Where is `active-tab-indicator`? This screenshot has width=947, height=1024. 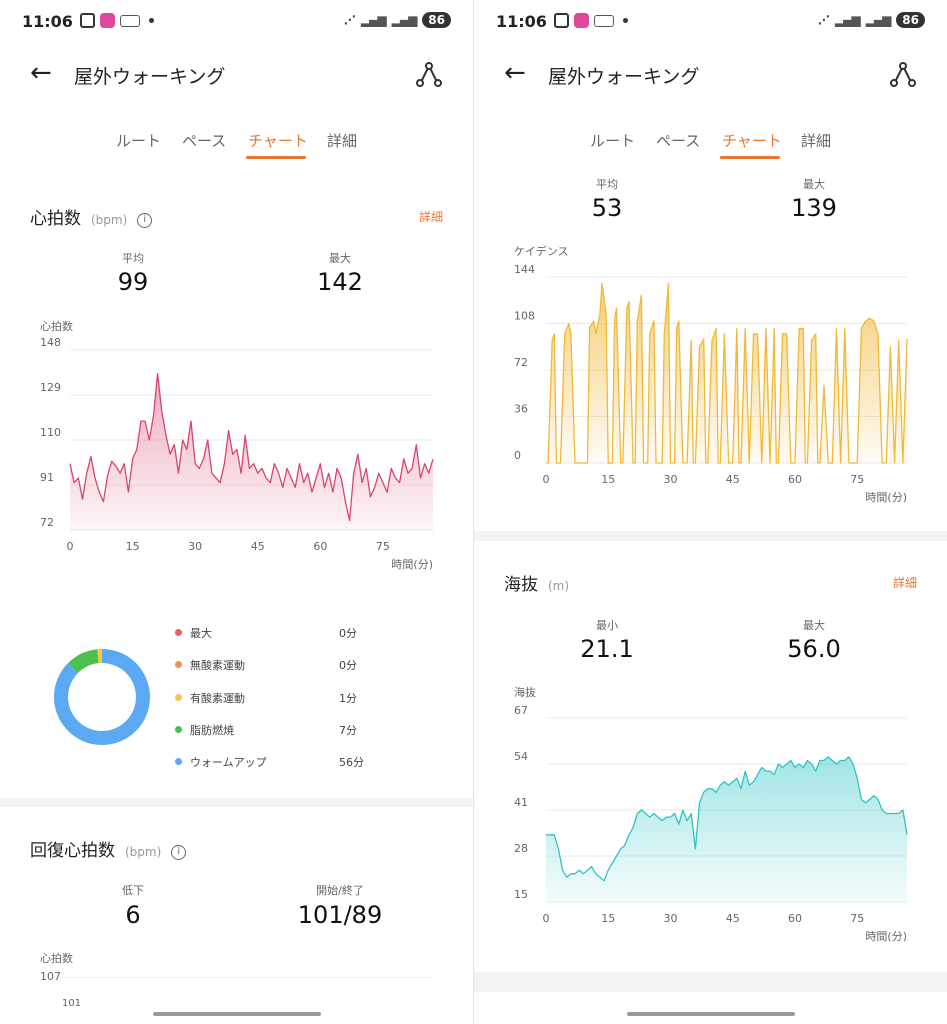 active-tab-indicator is located at coordinates (750, 157).